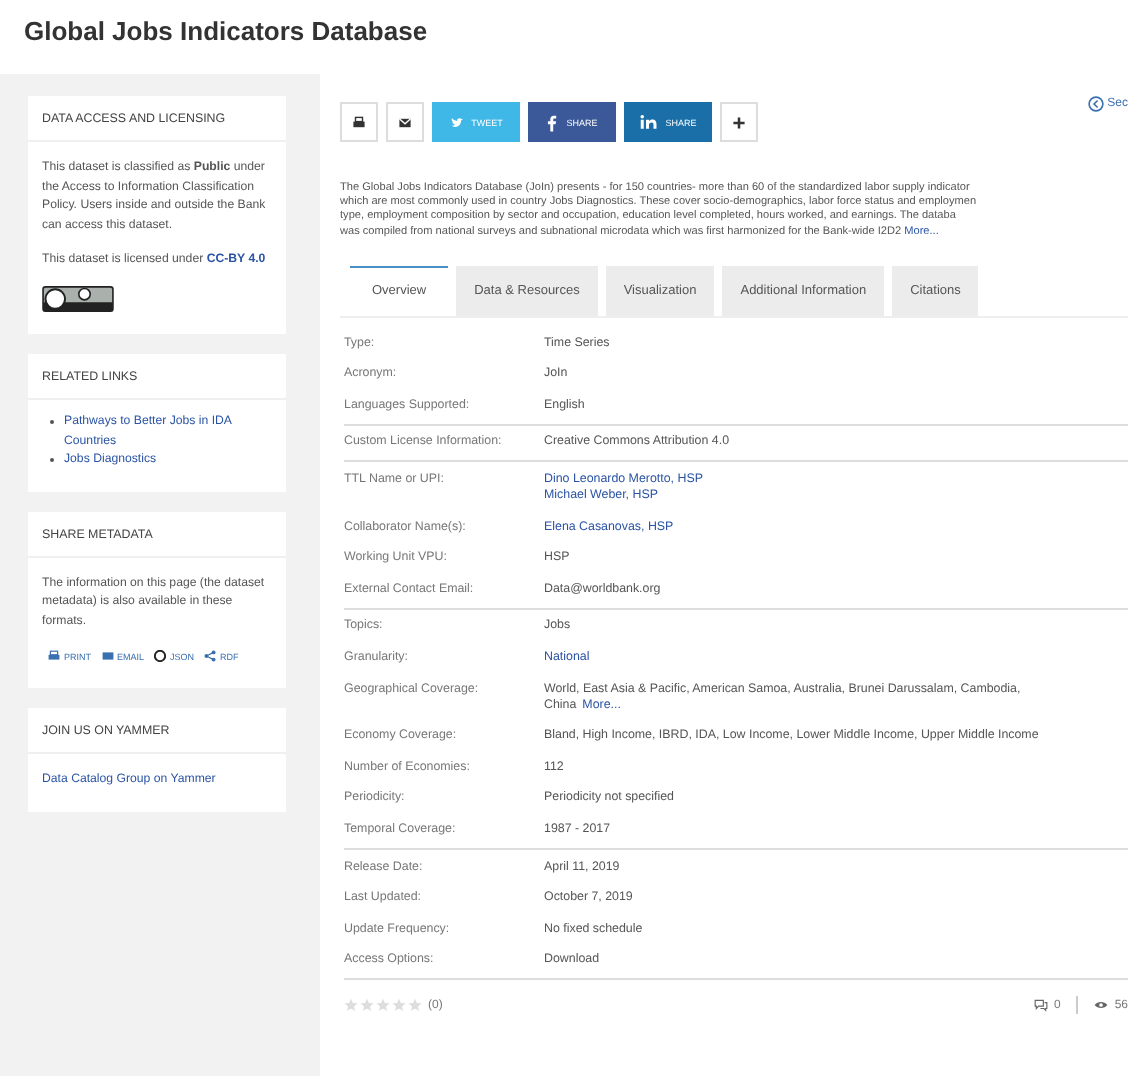 The width and height of the screenshot is (1128, 1076). I want to click on comment-icon, so click(1040, 1005).